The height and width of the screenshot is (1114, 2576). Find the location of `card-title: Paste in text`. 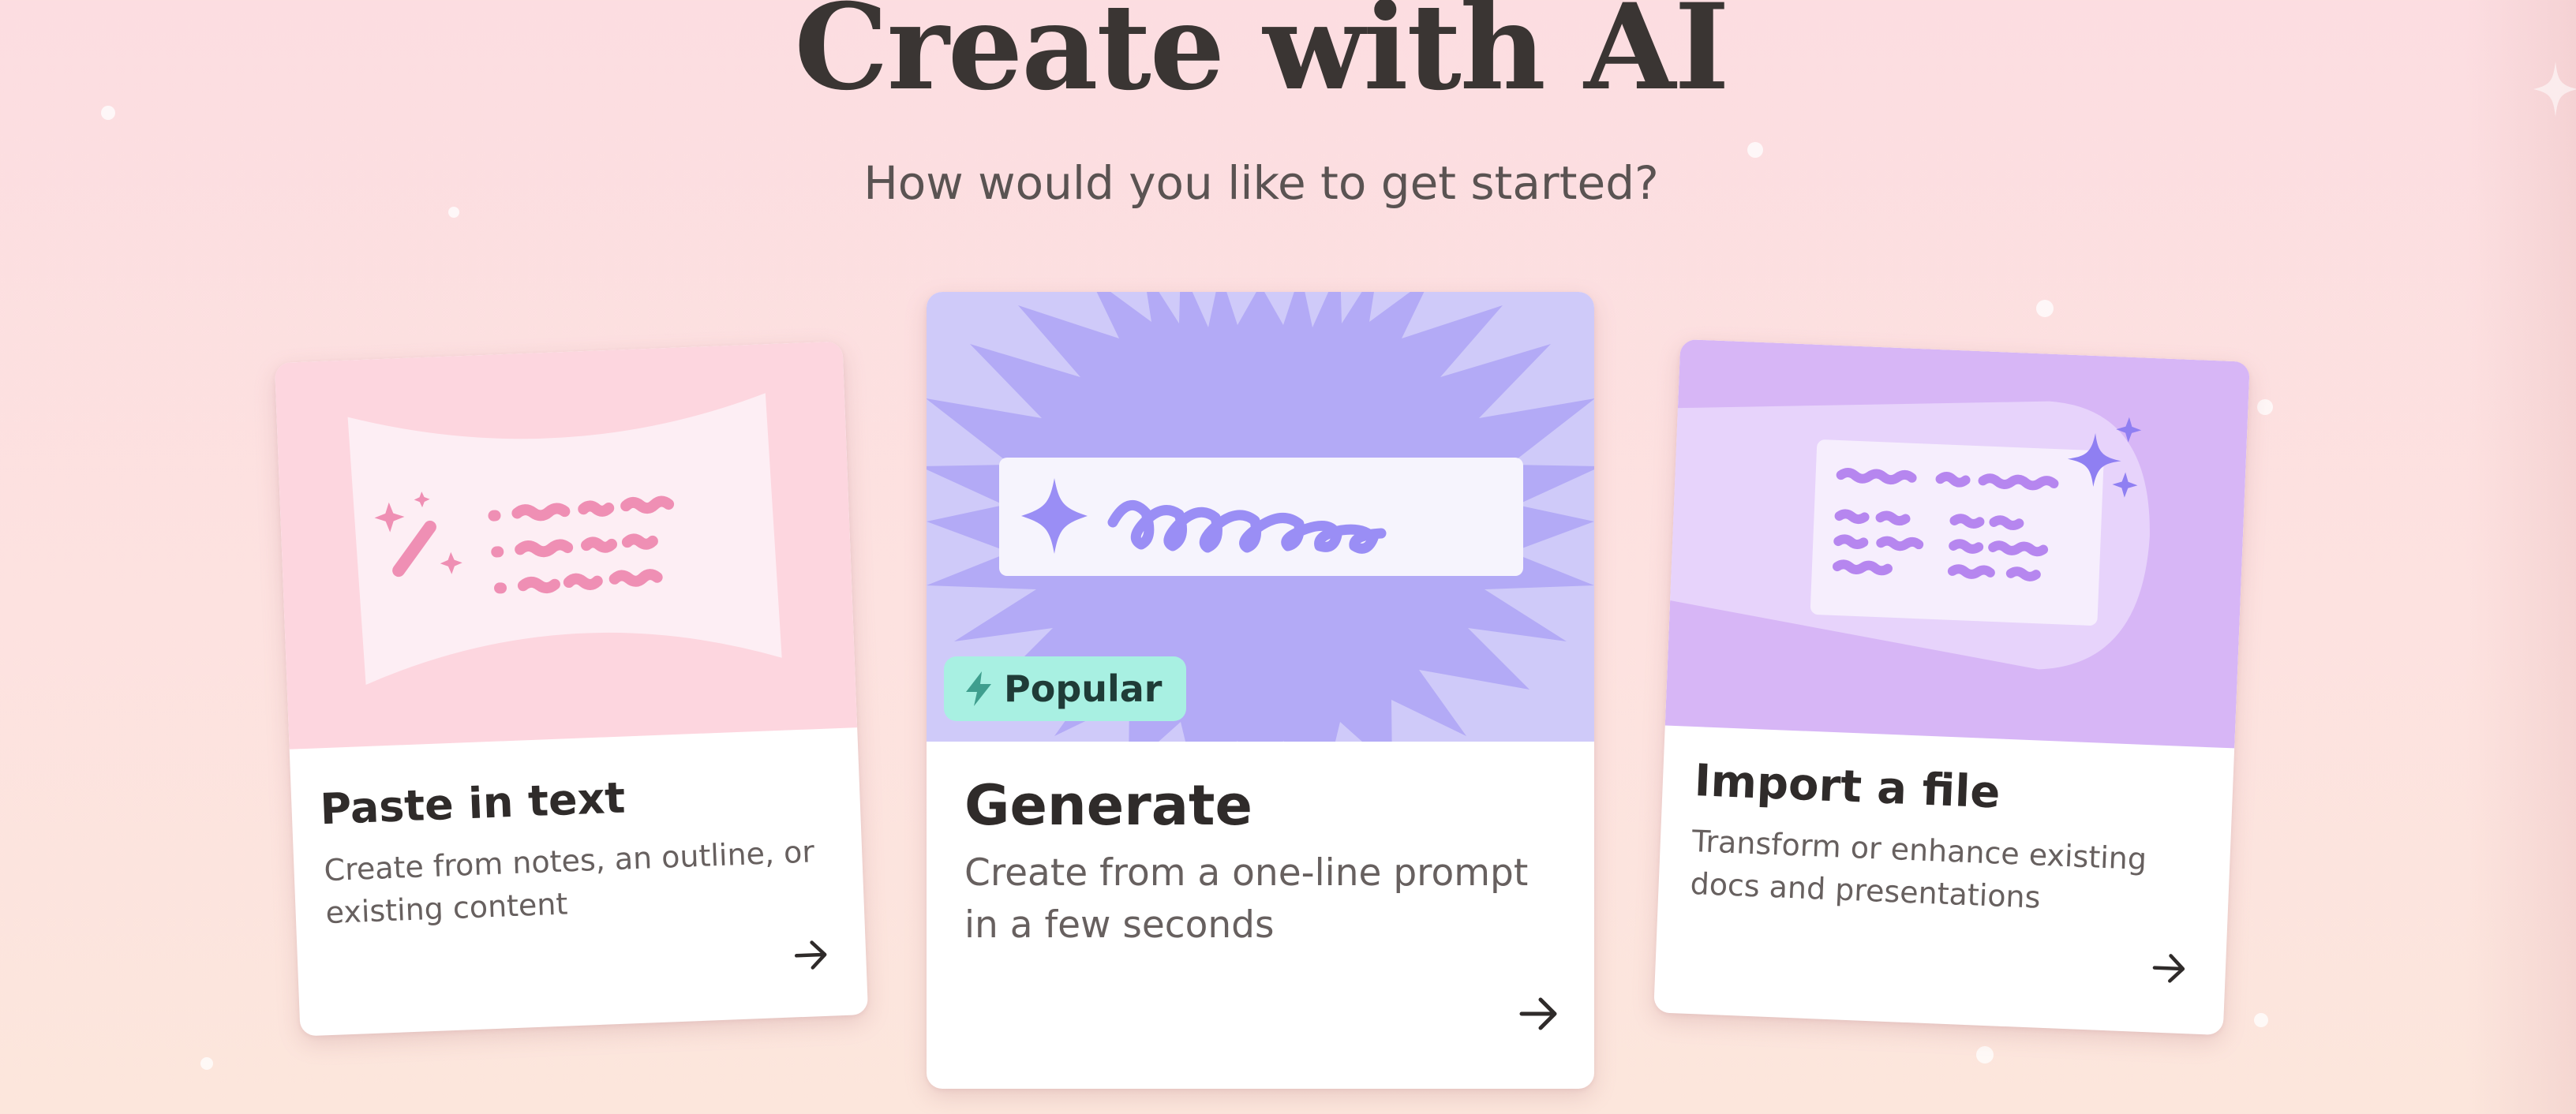

card-title: Paste in text is located at coordinates (473, 803).